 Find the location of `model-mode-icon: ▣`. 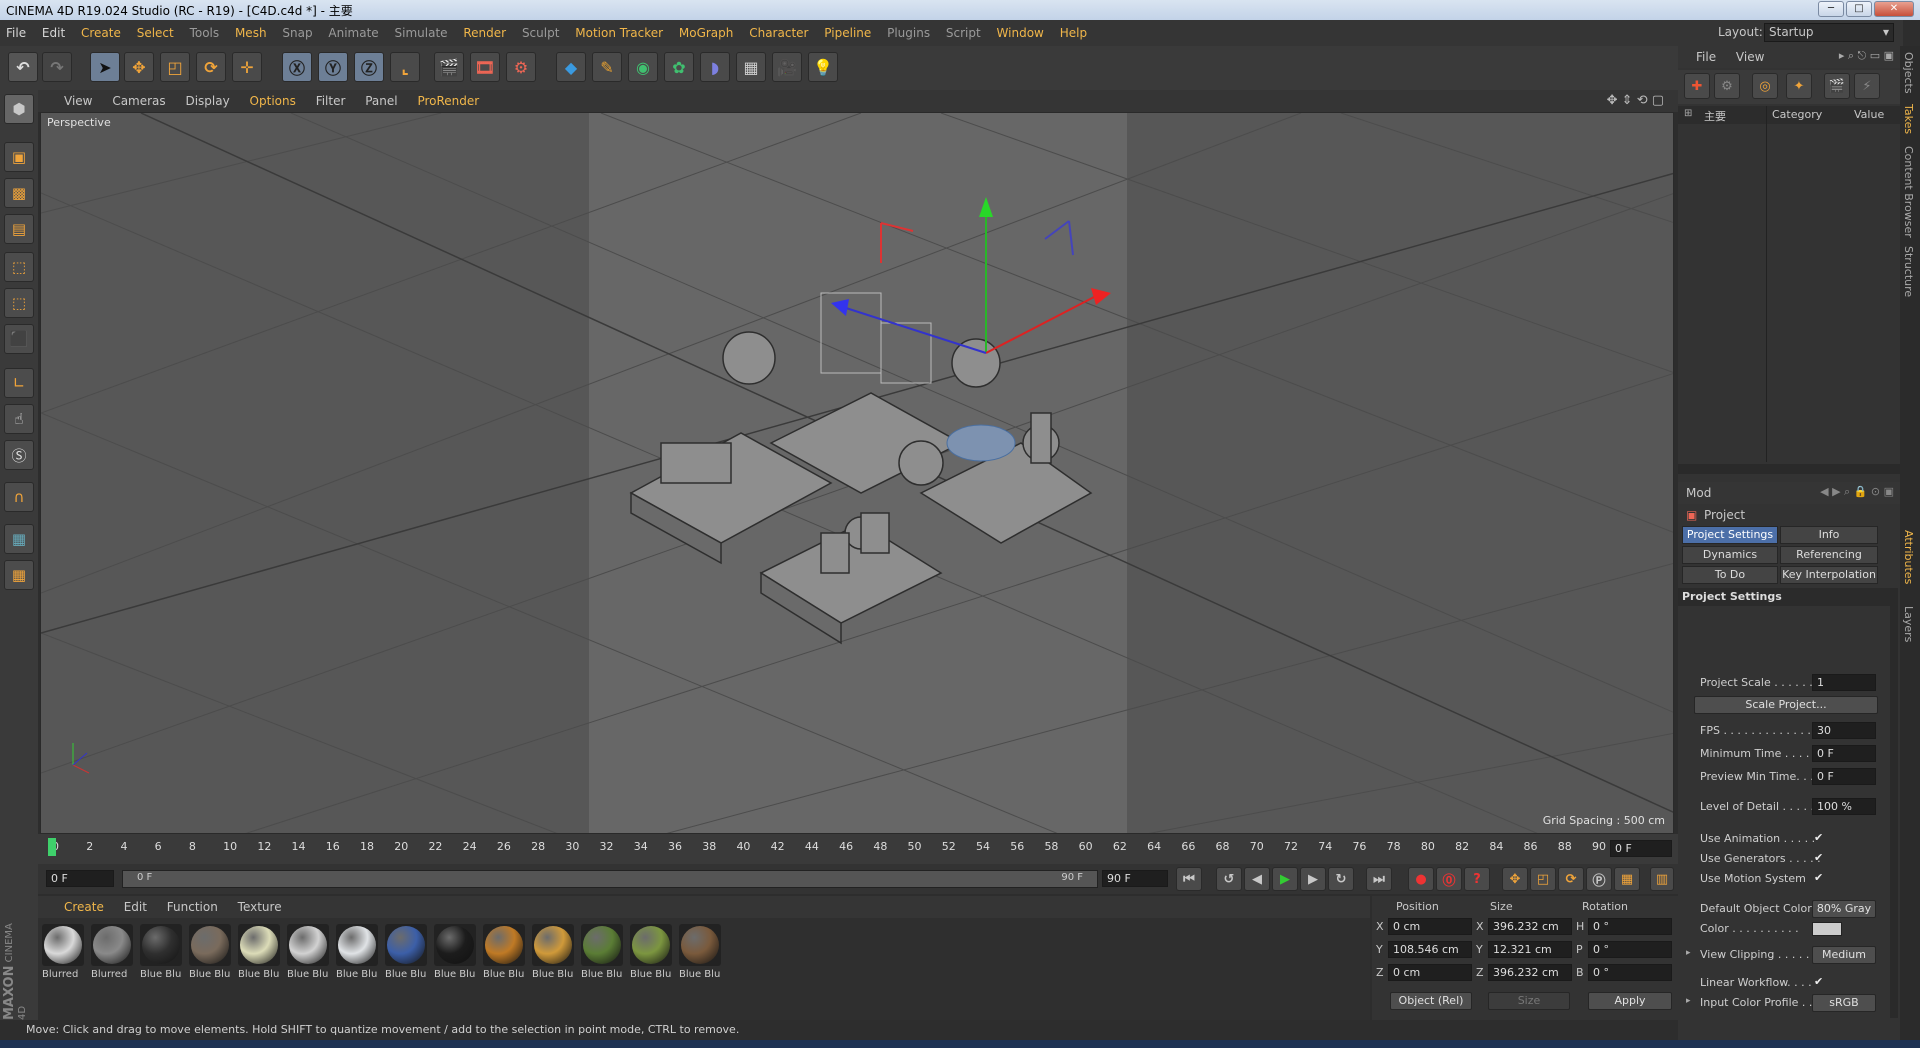

model-mode-icon: ▣ is located at coordinates (19, 157).